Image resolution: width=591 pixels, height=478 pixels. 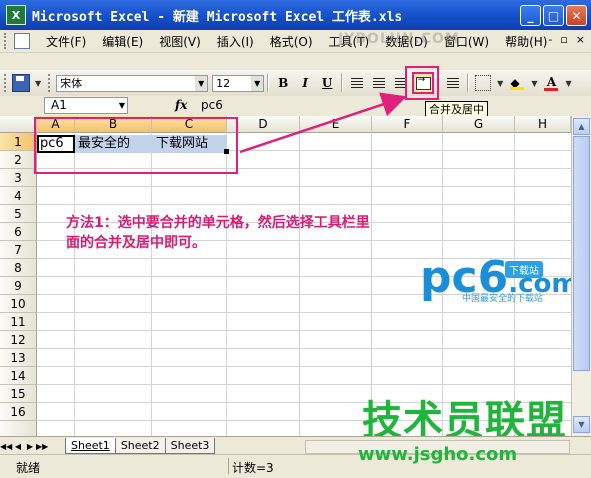 I want to click on vertical-scrollbar: ▲ ▼, so click(x=581, y=276).